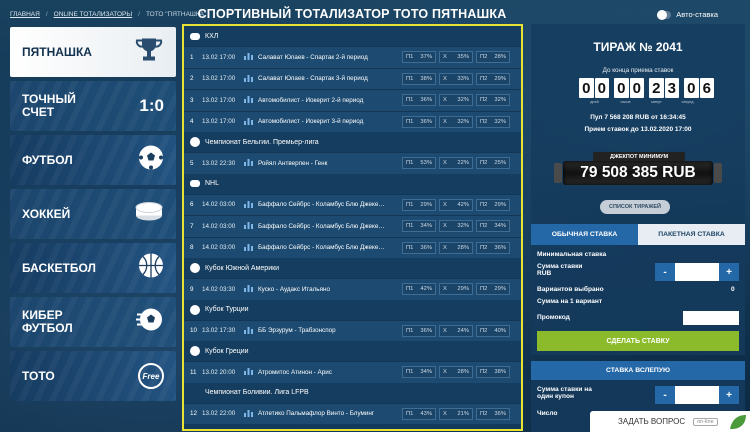 The width and height of the screenshot is (750, 432). I want to click on outcome-percent: 32%, so click(463, 100).